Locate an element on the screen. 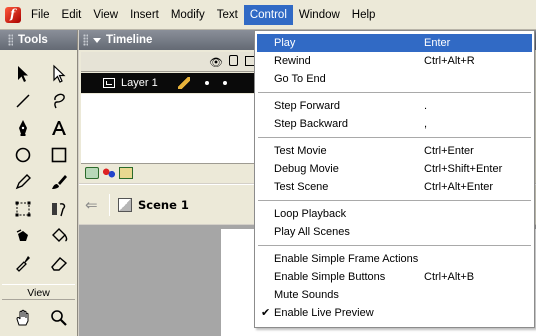 This screenshot has height=336, width=536. menu-help: Help is located at coordinates (364, 15).